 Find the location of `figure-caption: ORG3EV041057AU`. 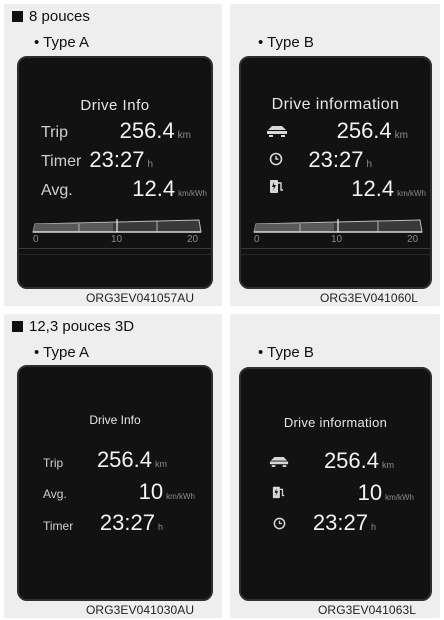

figure-caption: ORG3EV041057AU is located at coordinates (140, 298).